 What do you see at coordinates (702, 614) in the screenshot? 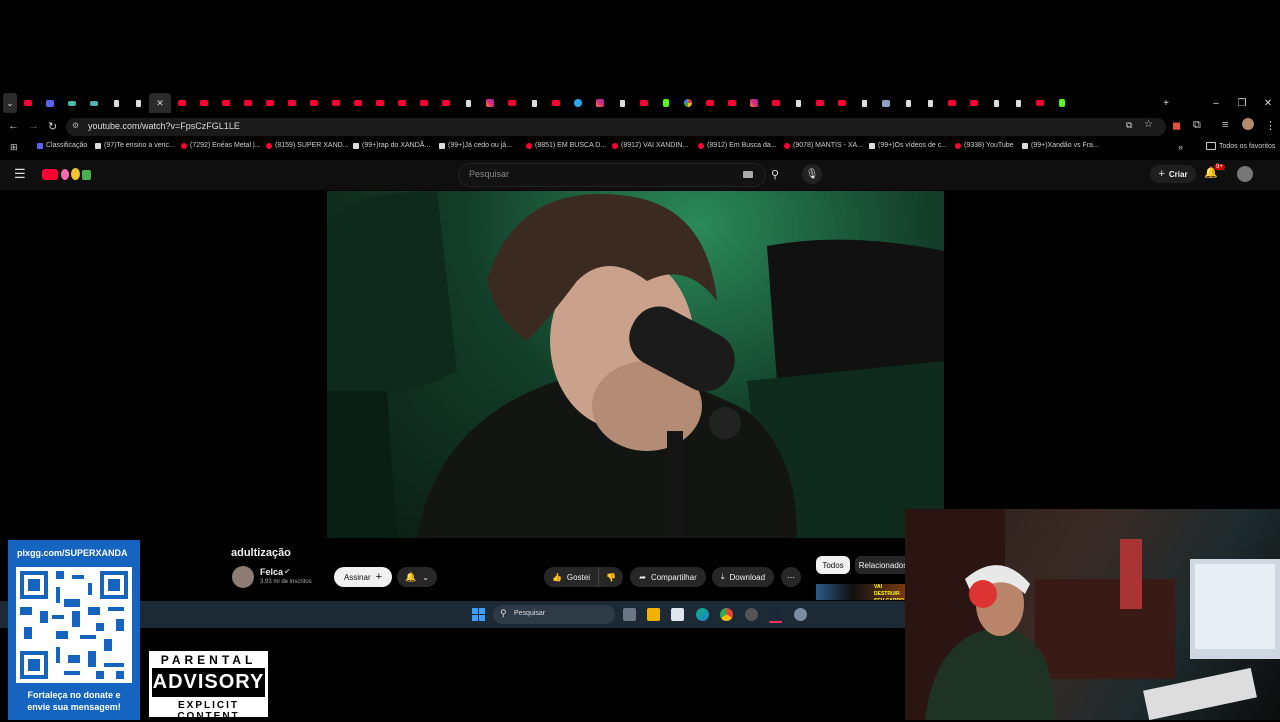
I see `edge-icon` at bounding box center [702, 614].